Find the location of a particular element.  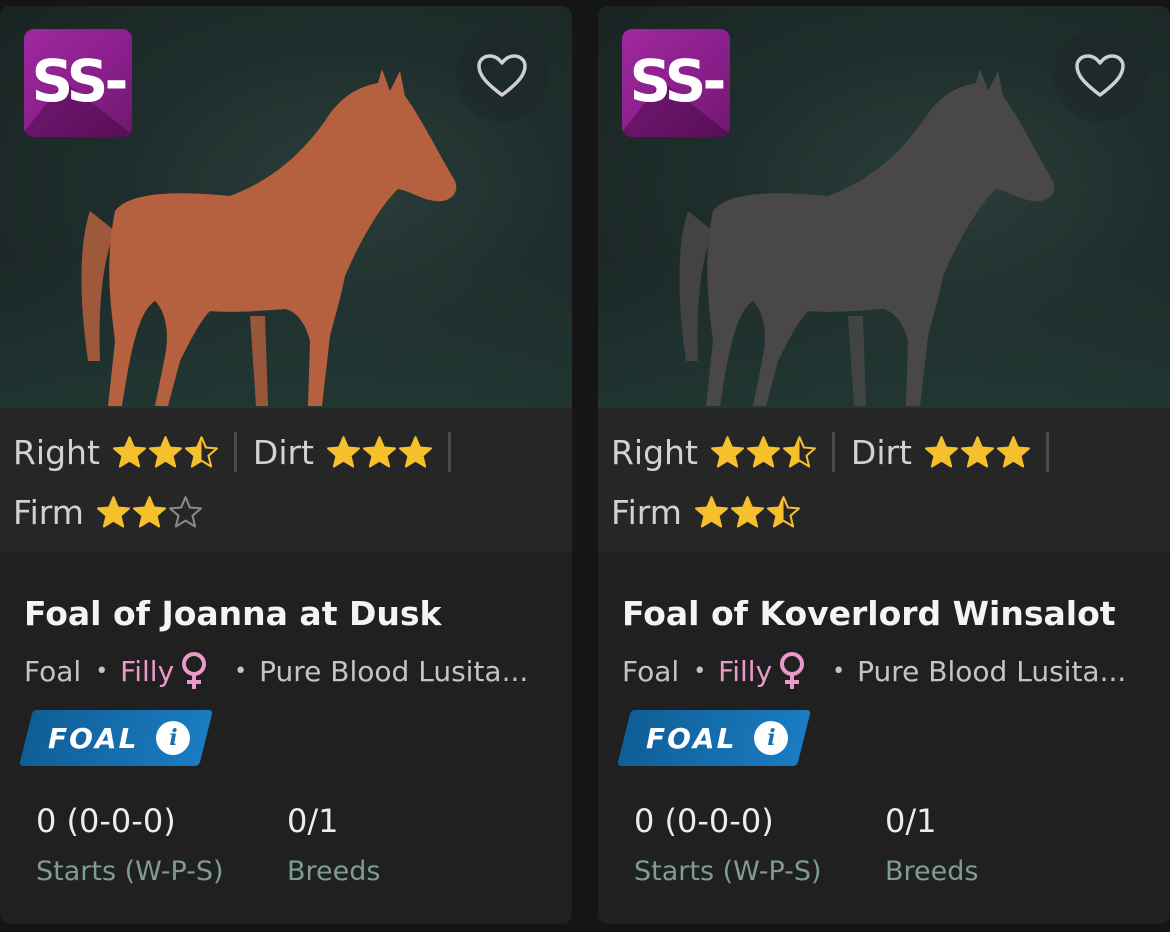

horse-name: Foal of Koverlord Winsalot is located at coordinates (869, 613).